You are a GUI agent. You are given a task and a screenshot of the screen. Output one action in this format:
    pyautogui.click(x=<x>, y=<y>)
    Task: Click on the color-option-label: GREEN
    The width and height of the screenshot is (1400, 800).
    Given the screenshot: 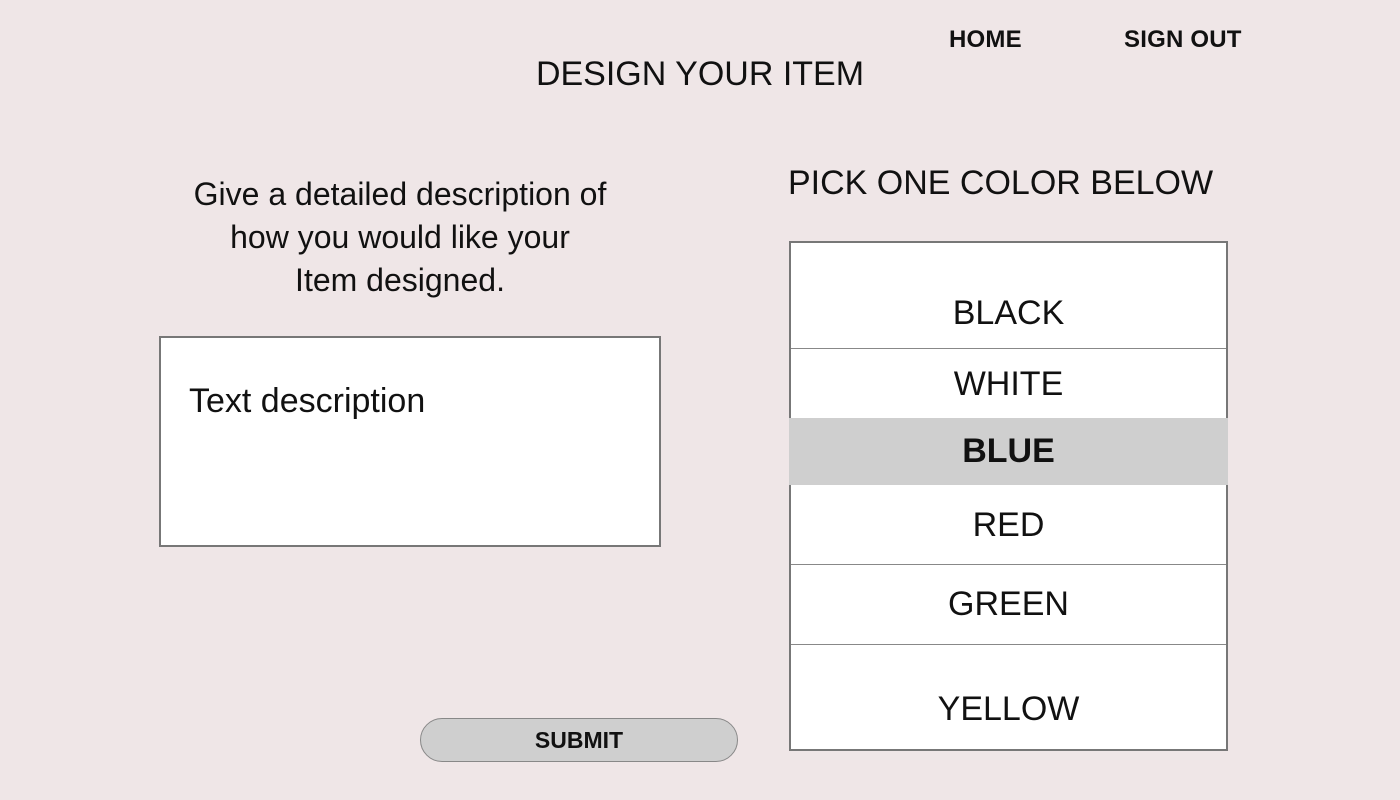 What is the action you would take?
    pyautogui.click(x=1008, y=604)
    